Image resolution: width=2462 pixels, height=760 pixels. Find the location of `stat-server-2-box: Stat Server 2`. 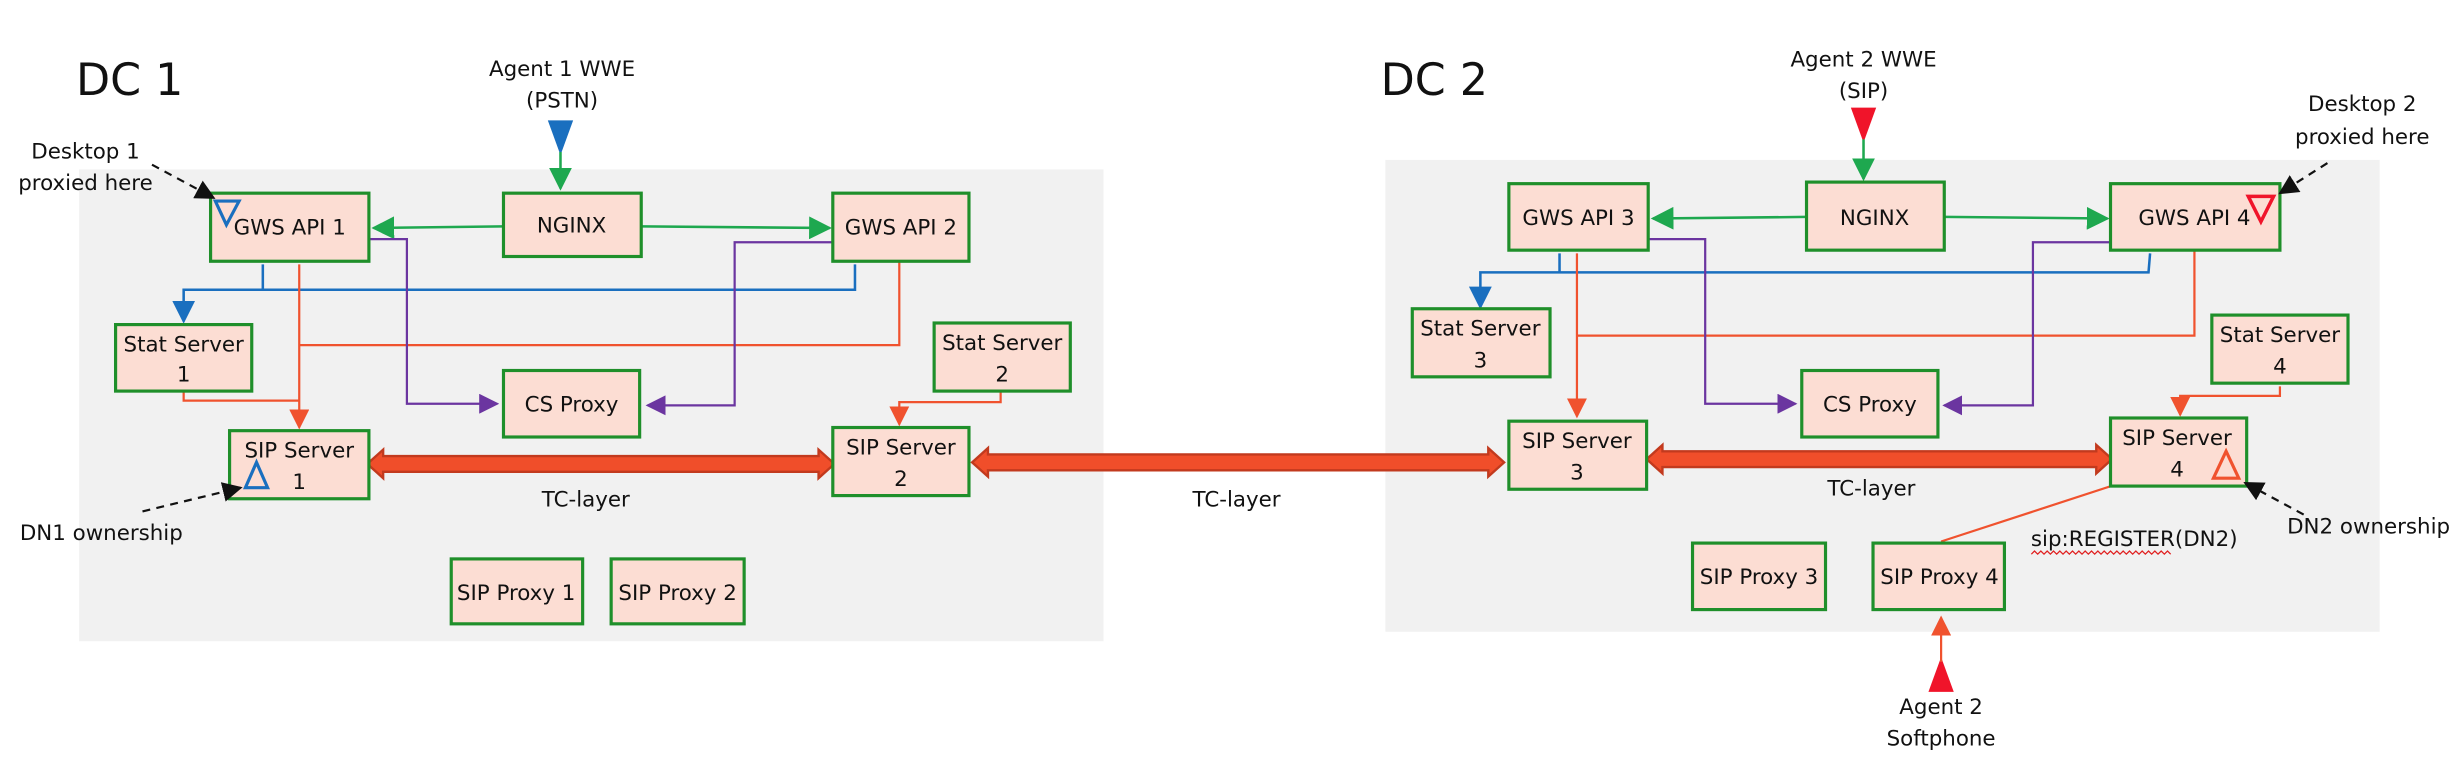

stat-server-2-box: Stat Server 2 is located at coordinates (1002, 357).